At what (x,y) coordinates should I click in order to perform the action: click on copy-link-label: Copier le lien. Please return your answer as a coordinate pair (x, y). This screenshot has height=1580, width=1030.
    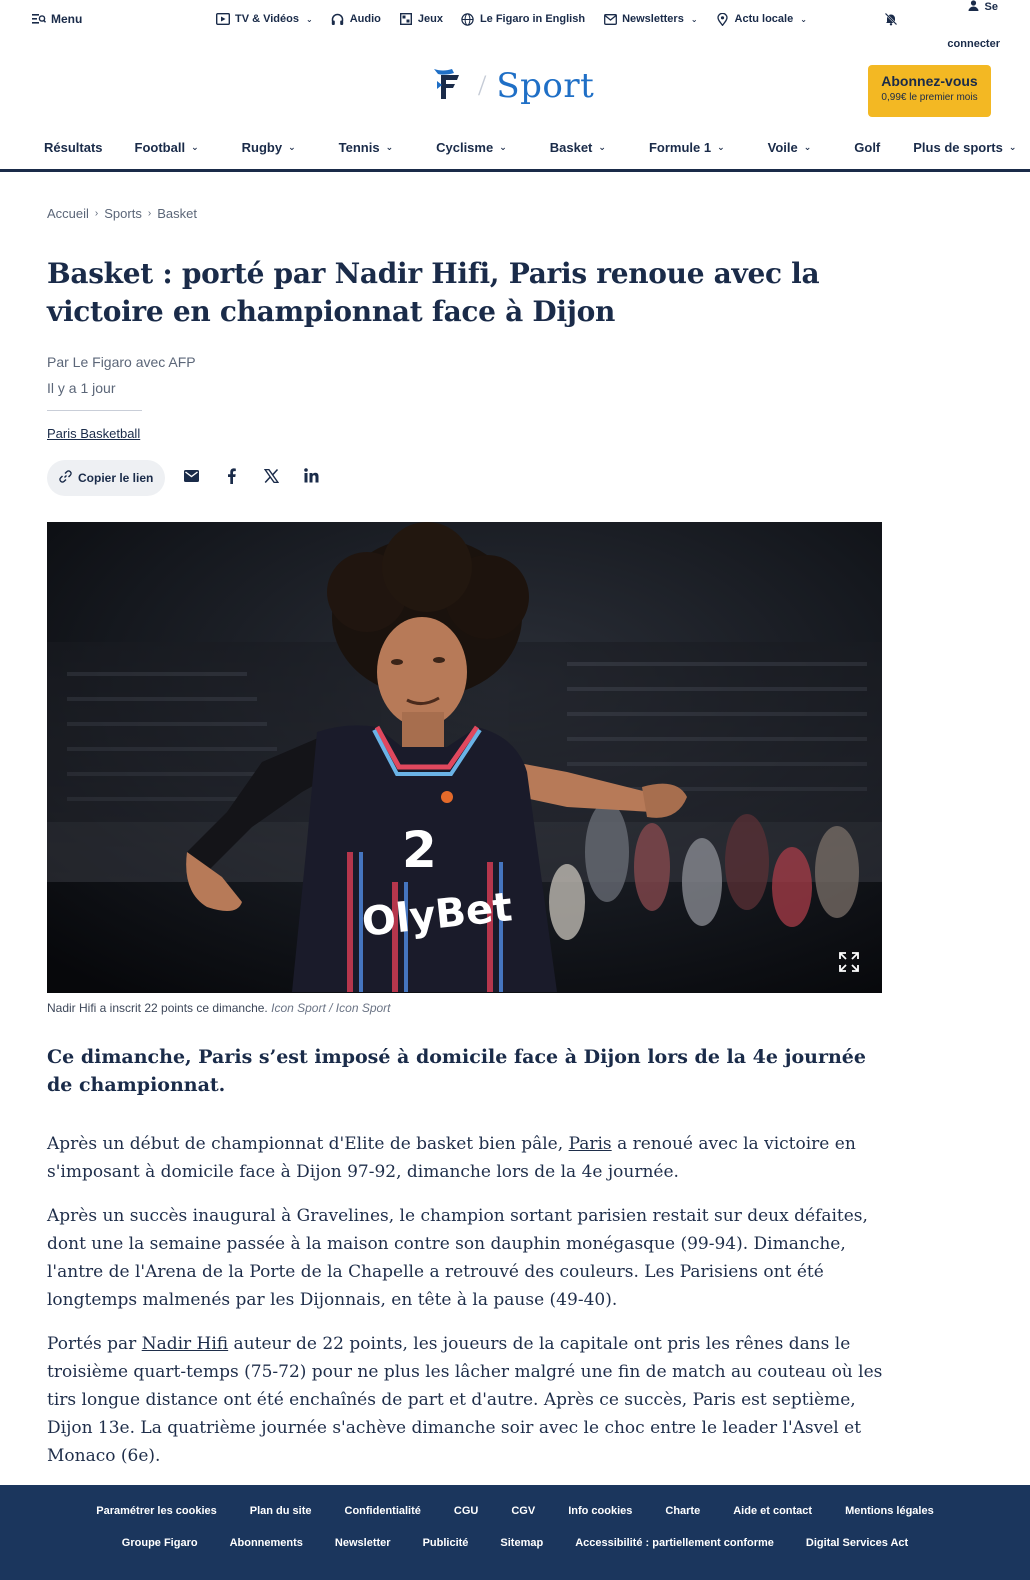
    Looking at the image, I should click on (116, 478).